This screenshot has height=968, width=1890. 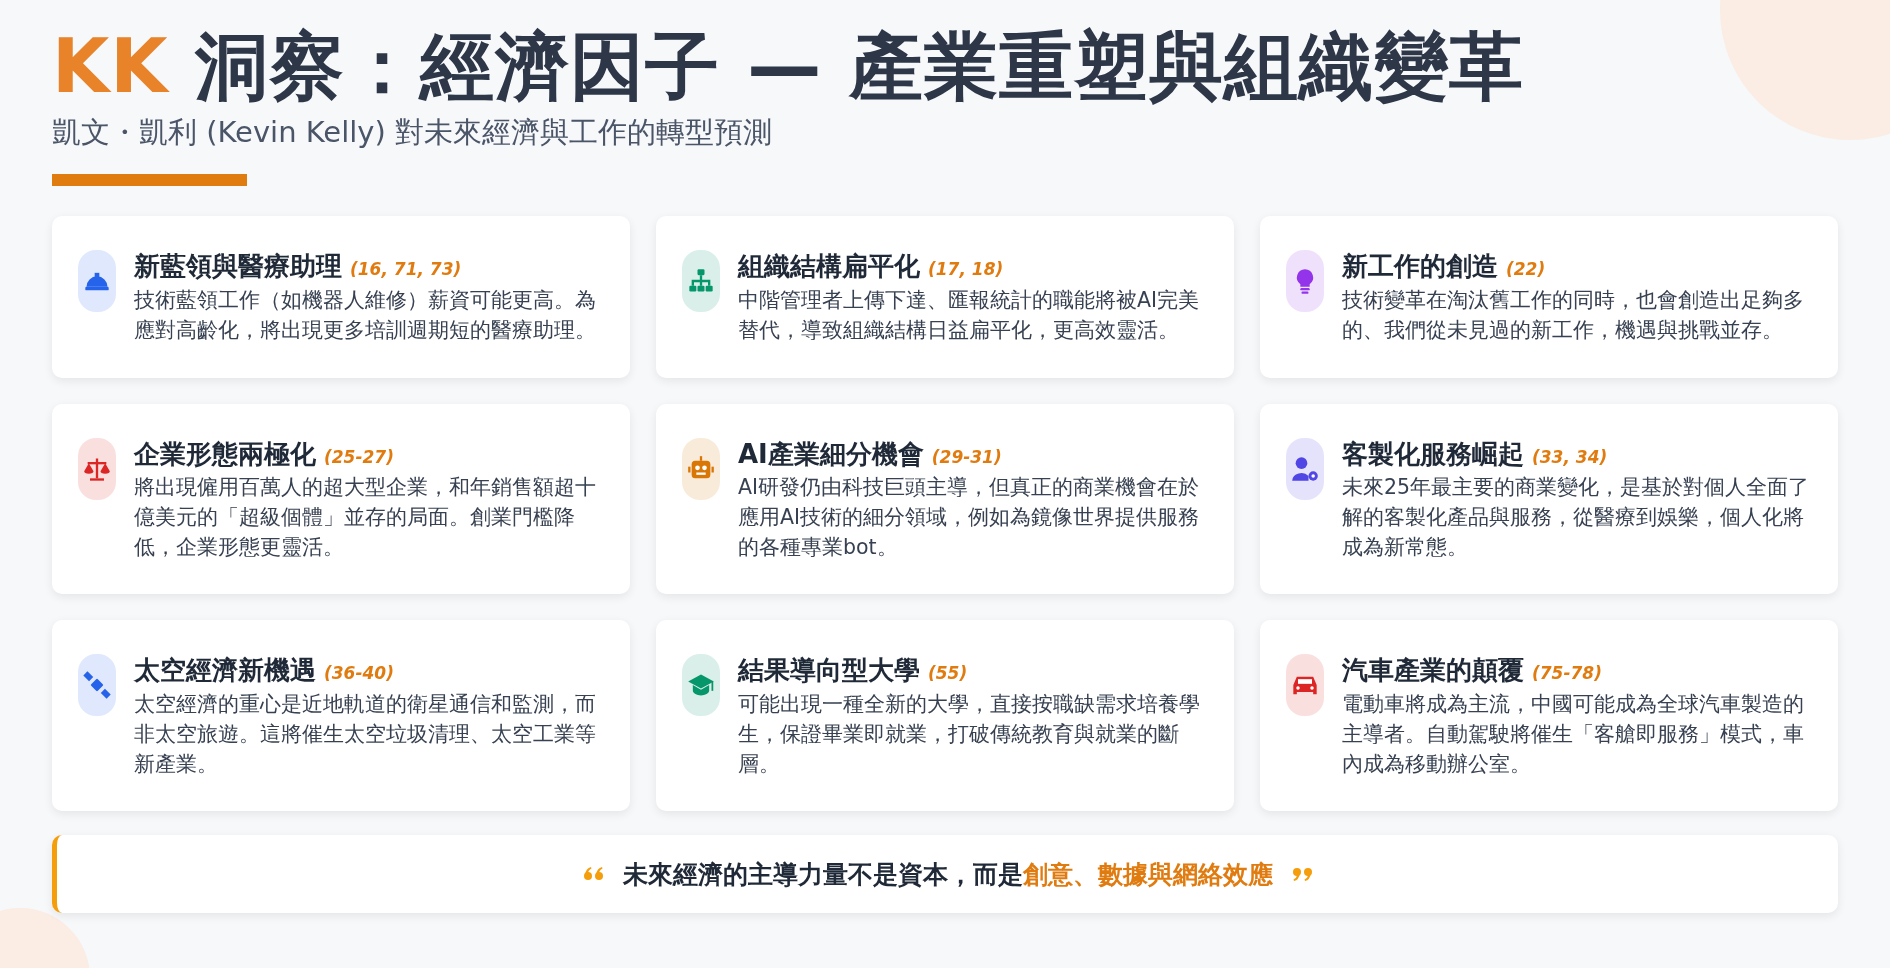 I want to click on card-description: 技術變革在淘汰舊工作的同時，也會創造出足夠多的、我們從未見過的新工作，機遇與挑戰並存。, so click(x=1573, y=315).